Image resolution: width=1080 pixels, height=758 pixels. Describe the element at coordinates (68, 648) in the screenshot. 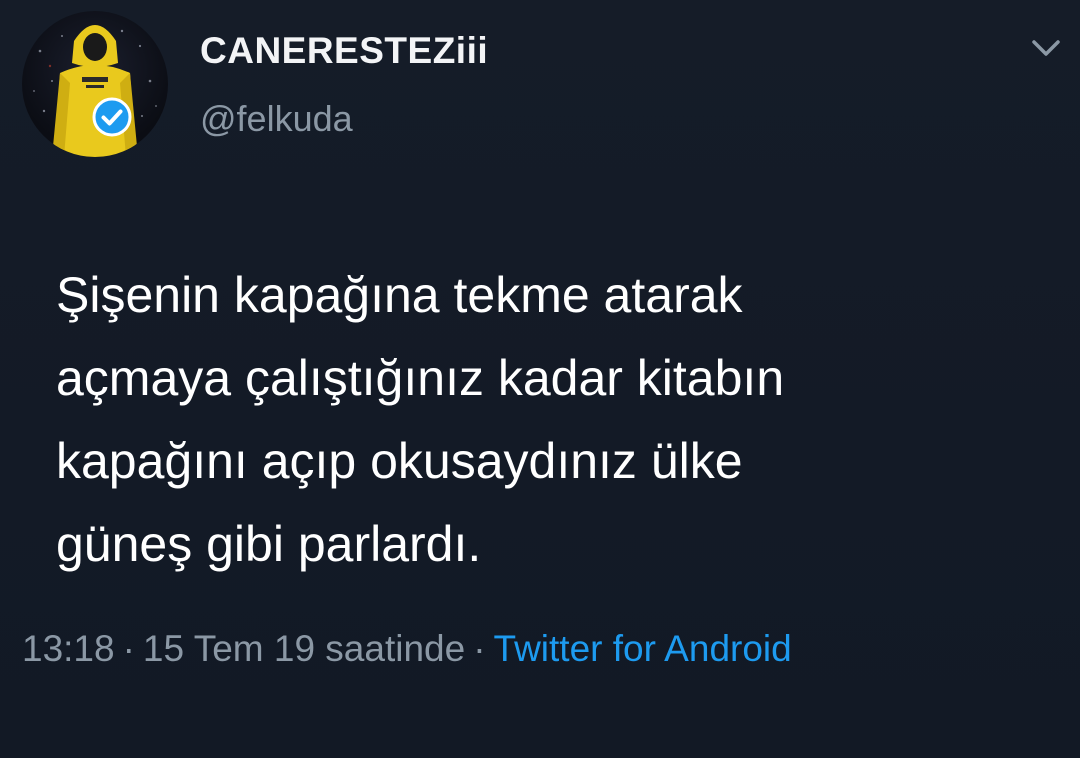

I see `tweet-time: 13:18` at that location.